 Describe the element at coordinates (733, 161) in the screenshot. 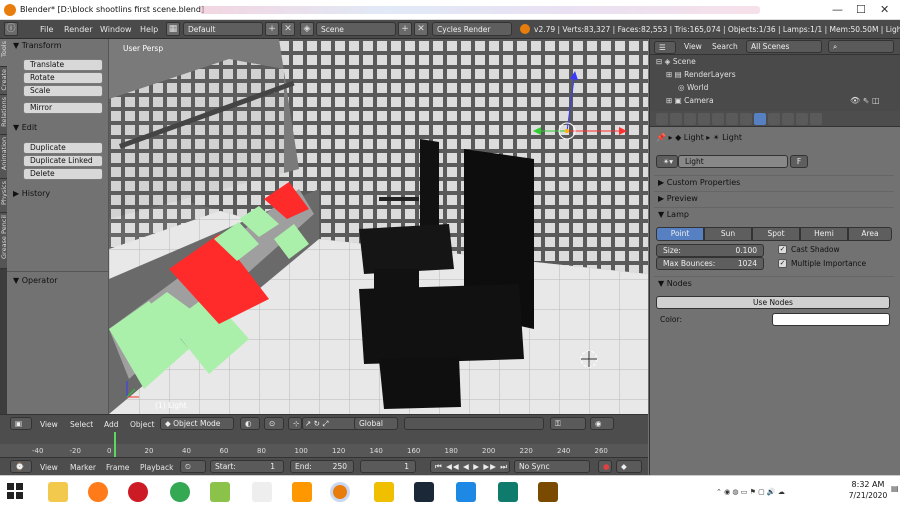

I see `lamp-name-field: Light` at that location.